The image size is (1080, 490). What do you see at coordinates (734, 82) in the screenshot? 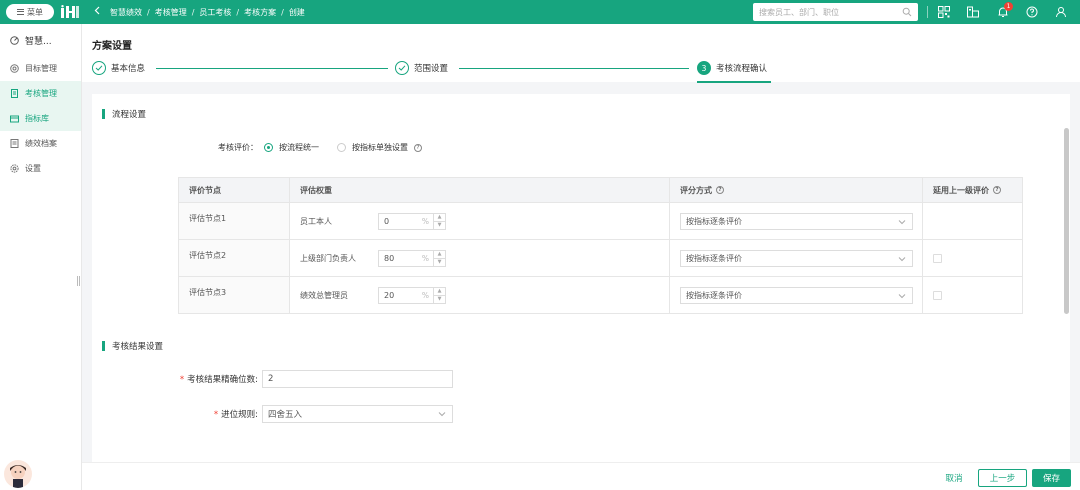
I see `active-step-underline` at bounding box center [734, 82].